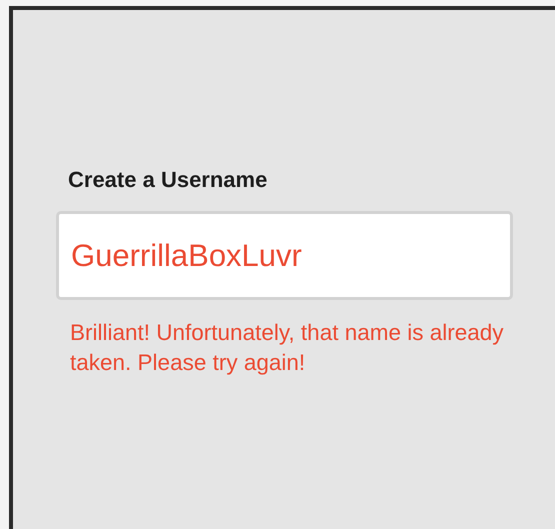  What do you see at coordinates (287, 348) in the screenshot?
I see `error-message: Brilliant! Unfortunately, that name is already taken. Please try again!` at bounding box center [287, 348].